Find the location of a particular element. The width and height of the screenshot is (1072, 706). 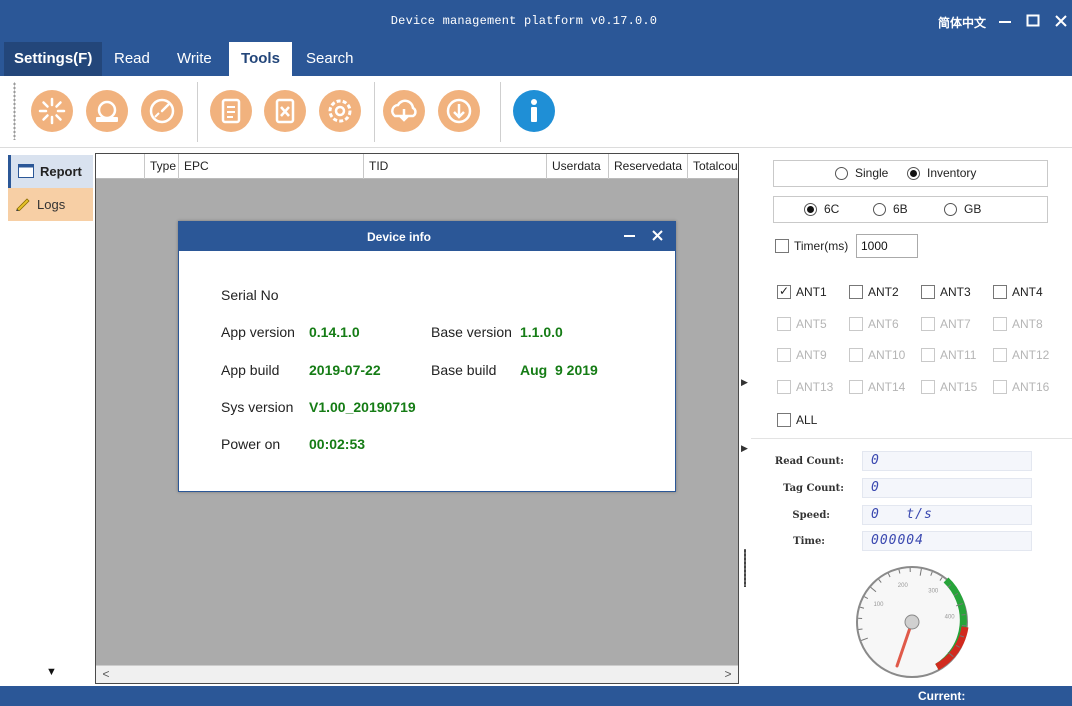

speed-gauge: 100 200 300 400 is located at coordinates (912, 622).